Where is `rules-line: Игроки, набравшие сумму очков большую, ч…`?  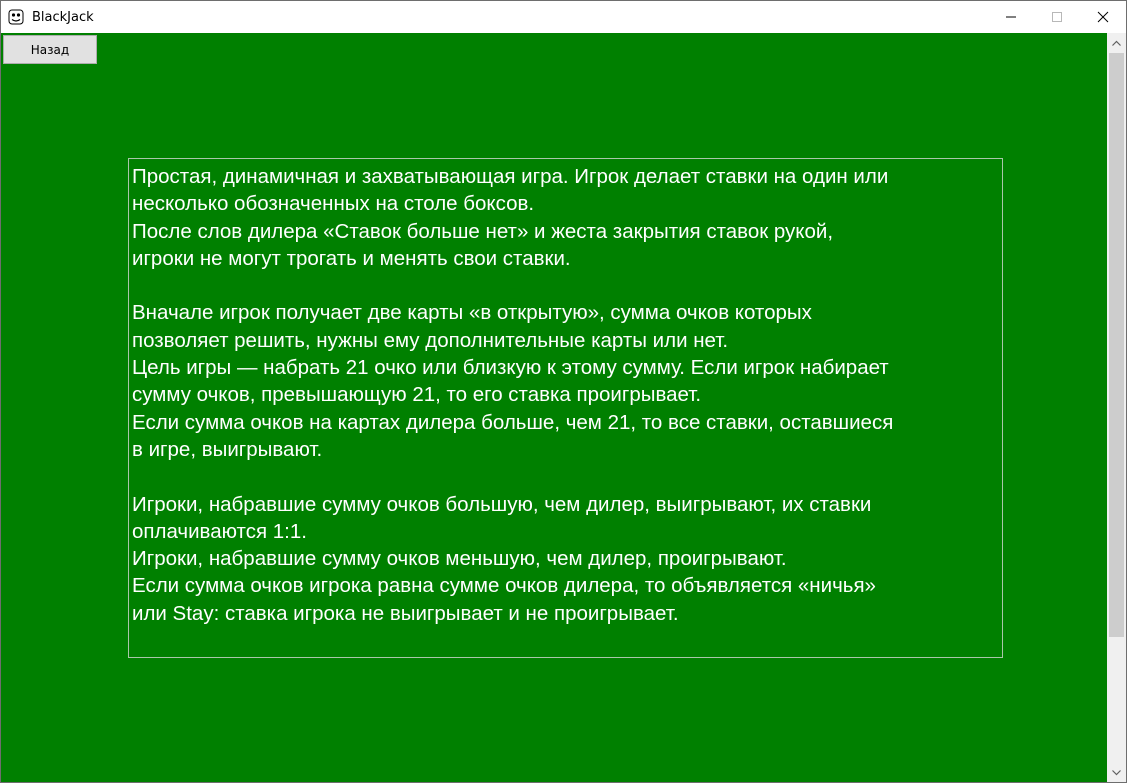 rules-line: Игроки, набравшие сумму очков большую, ч… is located at coordinates (502, 504).